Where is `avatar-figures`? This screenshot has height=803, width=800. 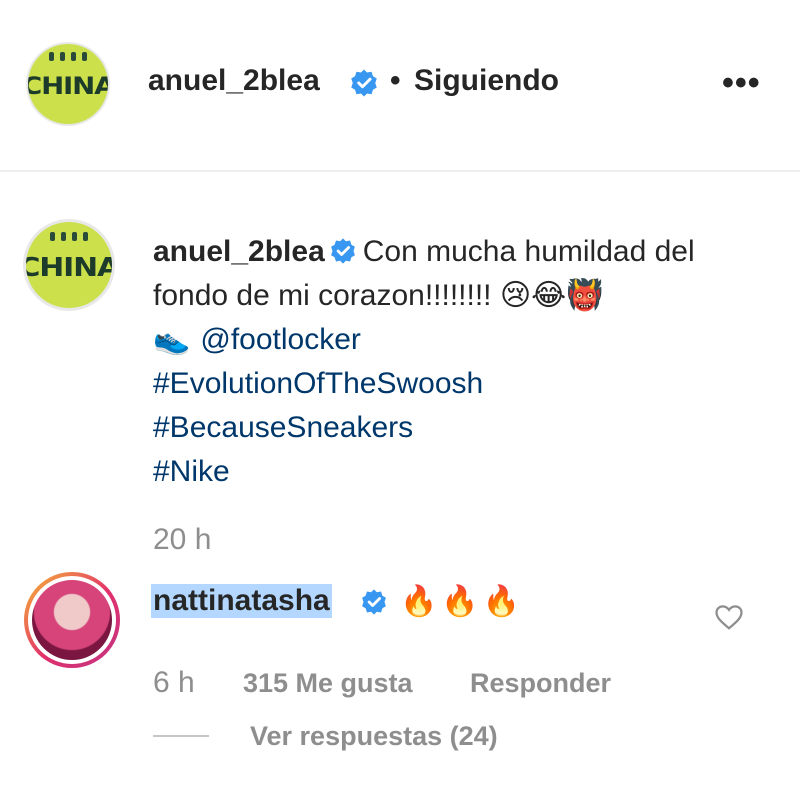 avatar-figures is located at coordinates (68, 56).